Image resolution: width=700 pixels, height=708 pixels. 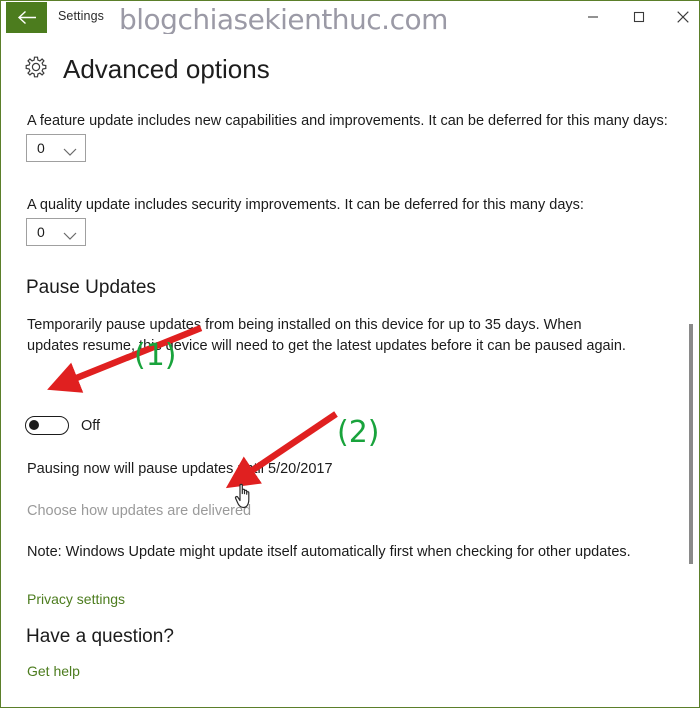 What do you see at coordinates (639, 17) in the screenshot?
I see `maximize-button` at bounding box center [639, 17].